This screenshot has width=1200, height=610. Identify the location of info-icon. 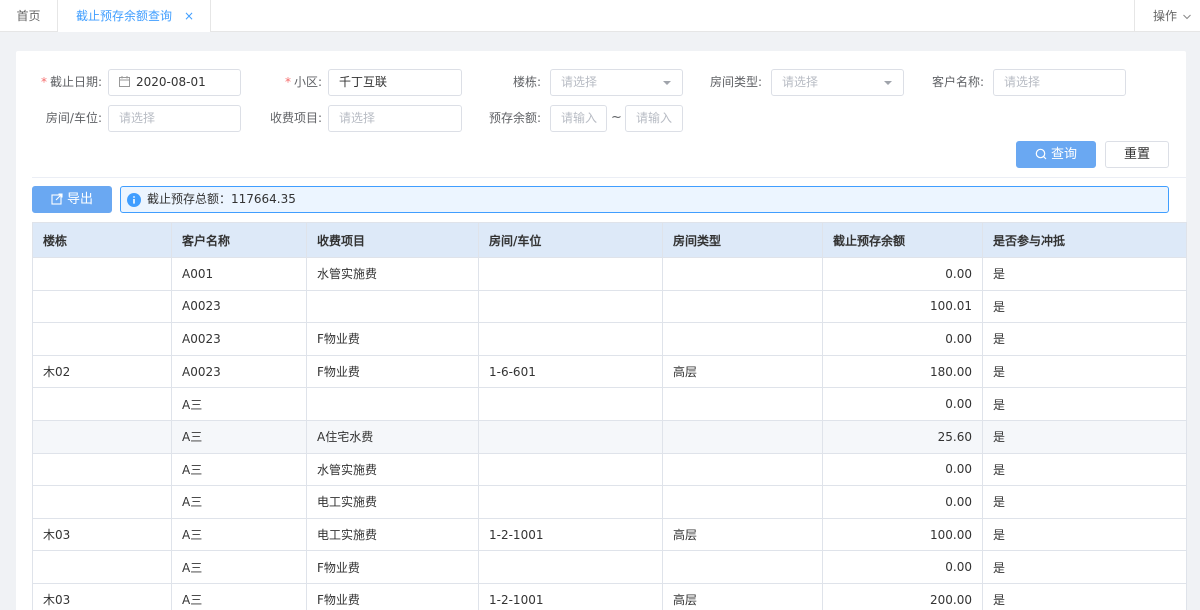
(134, 200).